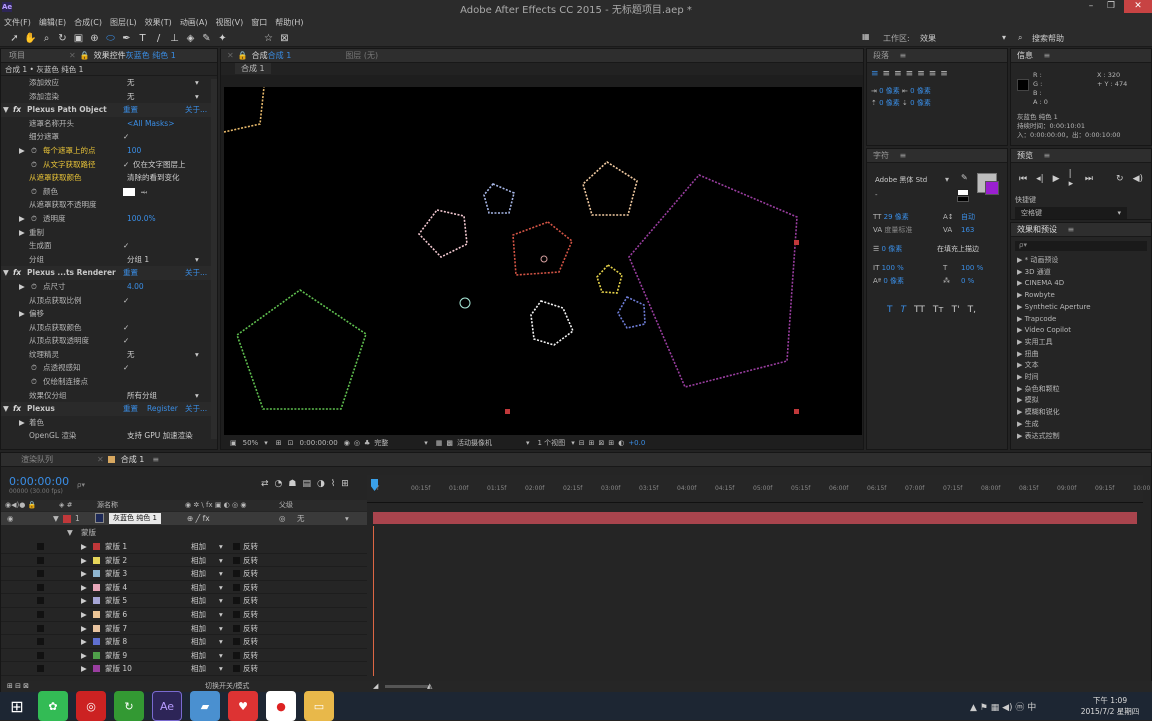  Describe the element at coordinates (142, 38) in the screenshot. I see `type-tool-icon: T` at that location.